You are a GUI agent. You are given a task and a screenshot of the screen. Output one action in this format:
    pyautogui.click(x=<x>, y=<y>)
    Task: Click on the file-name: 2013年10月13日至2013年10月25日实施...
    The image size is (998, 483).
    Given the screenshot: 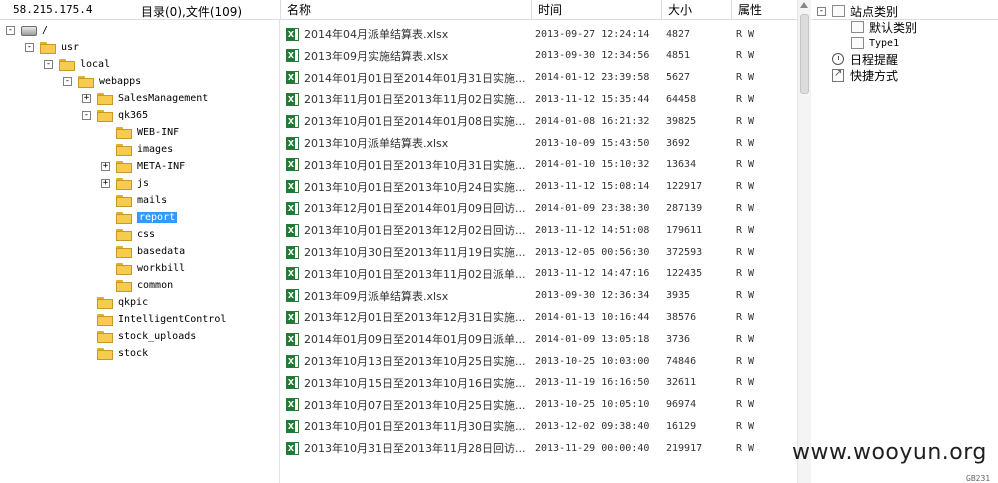 What is the action you would take?
    pyautogui.click(x=415, y=361)
    